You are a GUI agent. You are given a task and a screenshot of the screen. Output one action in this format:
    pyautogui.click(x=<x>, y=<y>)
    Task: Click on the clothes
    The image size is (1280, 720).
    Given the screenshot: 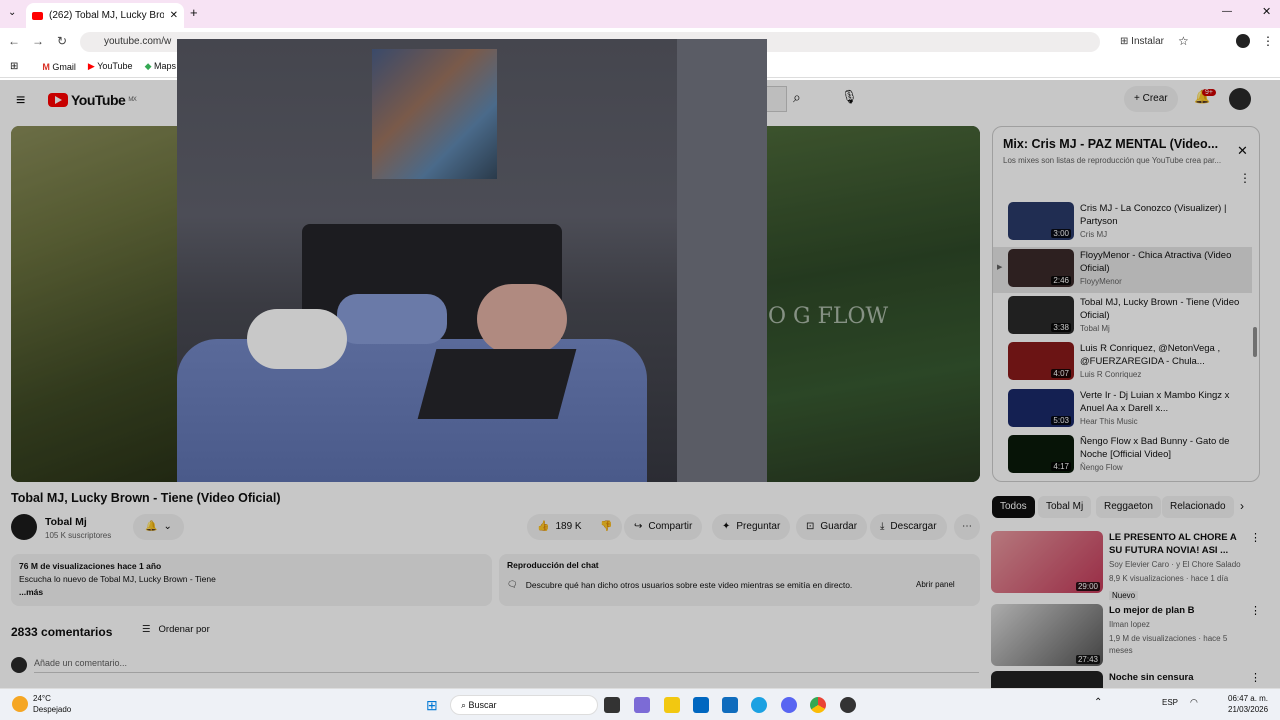 What is the action you would take?
    pyautogui.click(x=297, y=339)
    